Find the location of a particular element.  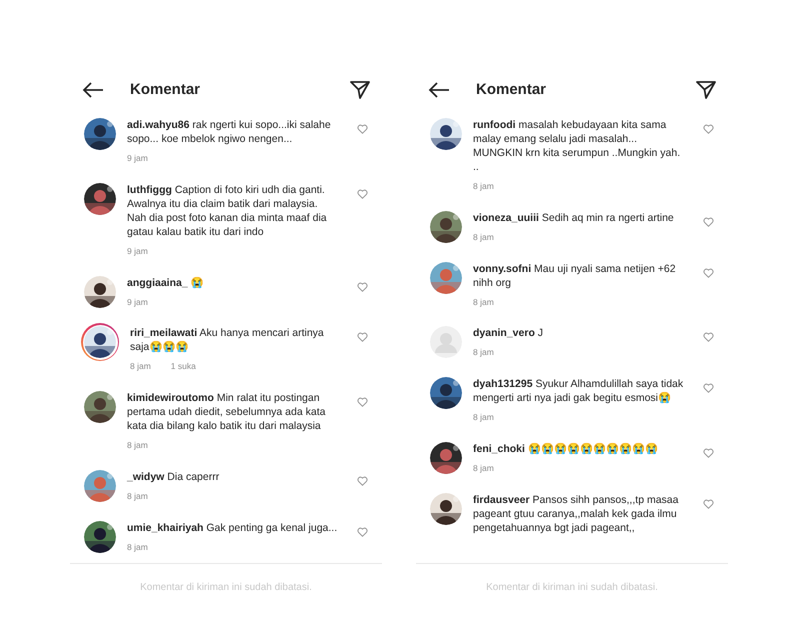

comment-text: firdausveer Pansos sihh pansos,,,tp masaa pageant gtuu caranya,,malah kek gada ilmu pengetahuannya bgt jadi pageant,, is located at coordinates (576, 513).